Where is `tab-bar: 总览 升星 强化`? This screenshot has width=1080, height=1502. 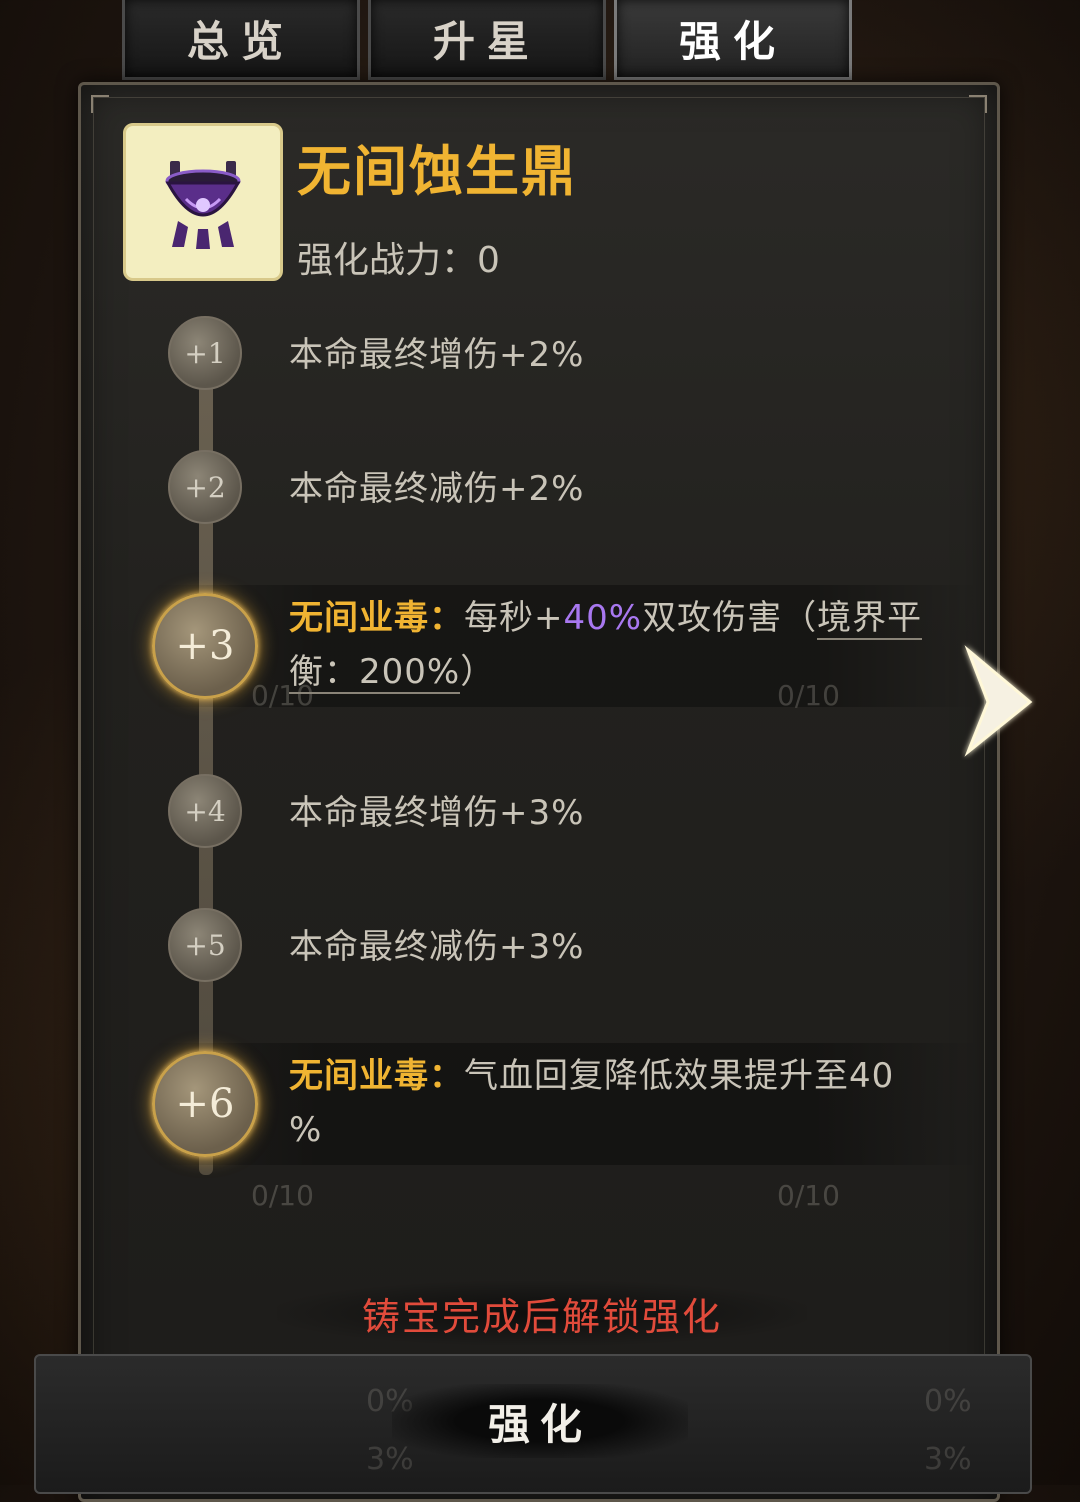
tab-bar: 总览 升星 强化 is located at coordinates (492, 41).